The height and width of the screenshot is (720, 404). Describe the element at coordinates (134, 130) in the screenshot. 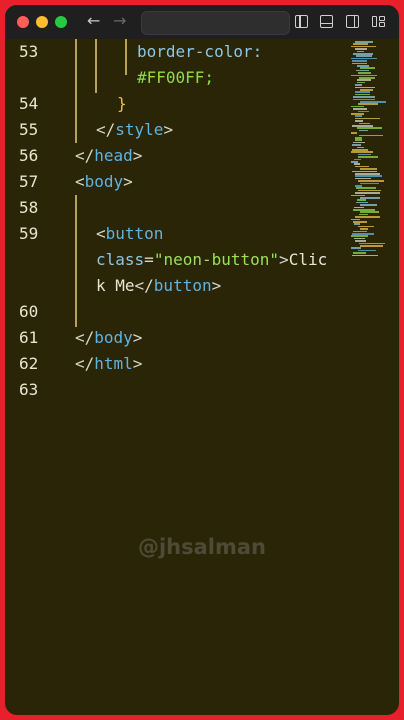

I see `code-line: </style>` at that location.